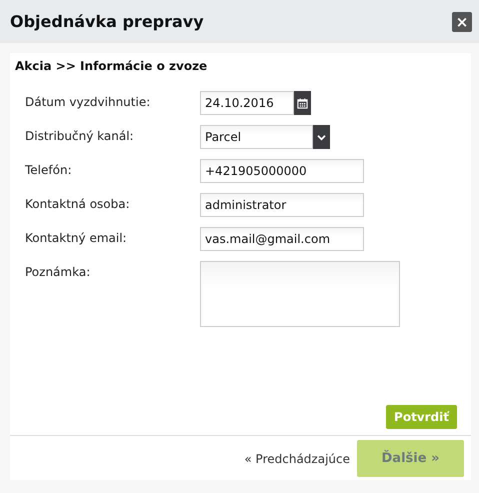 The height and width of the screenshot is (493, 479). Describe the element at coordinates (282, 239) in the screenshot. I see `input-field: vas.mail@gmail.com` at that location.